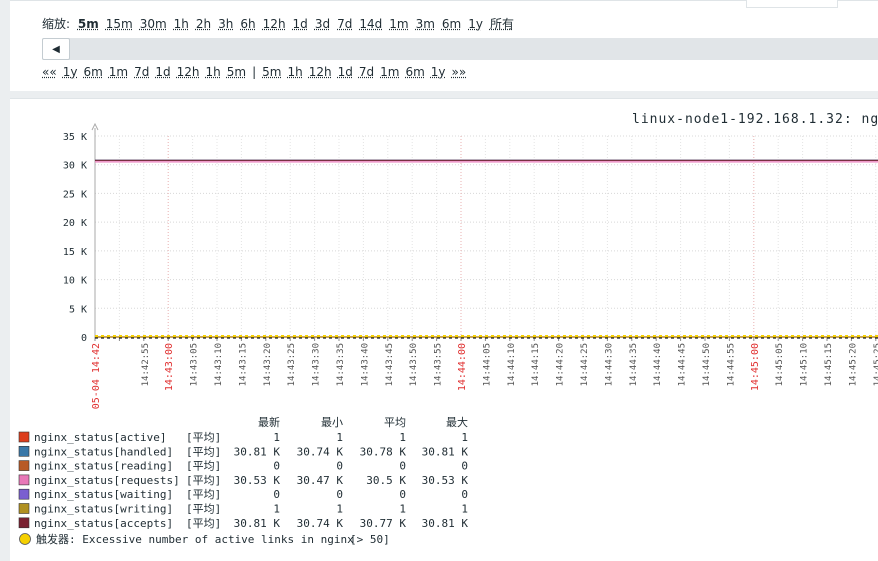  I want to click on x-tick-label: 14:42:55, so click(146, 364).